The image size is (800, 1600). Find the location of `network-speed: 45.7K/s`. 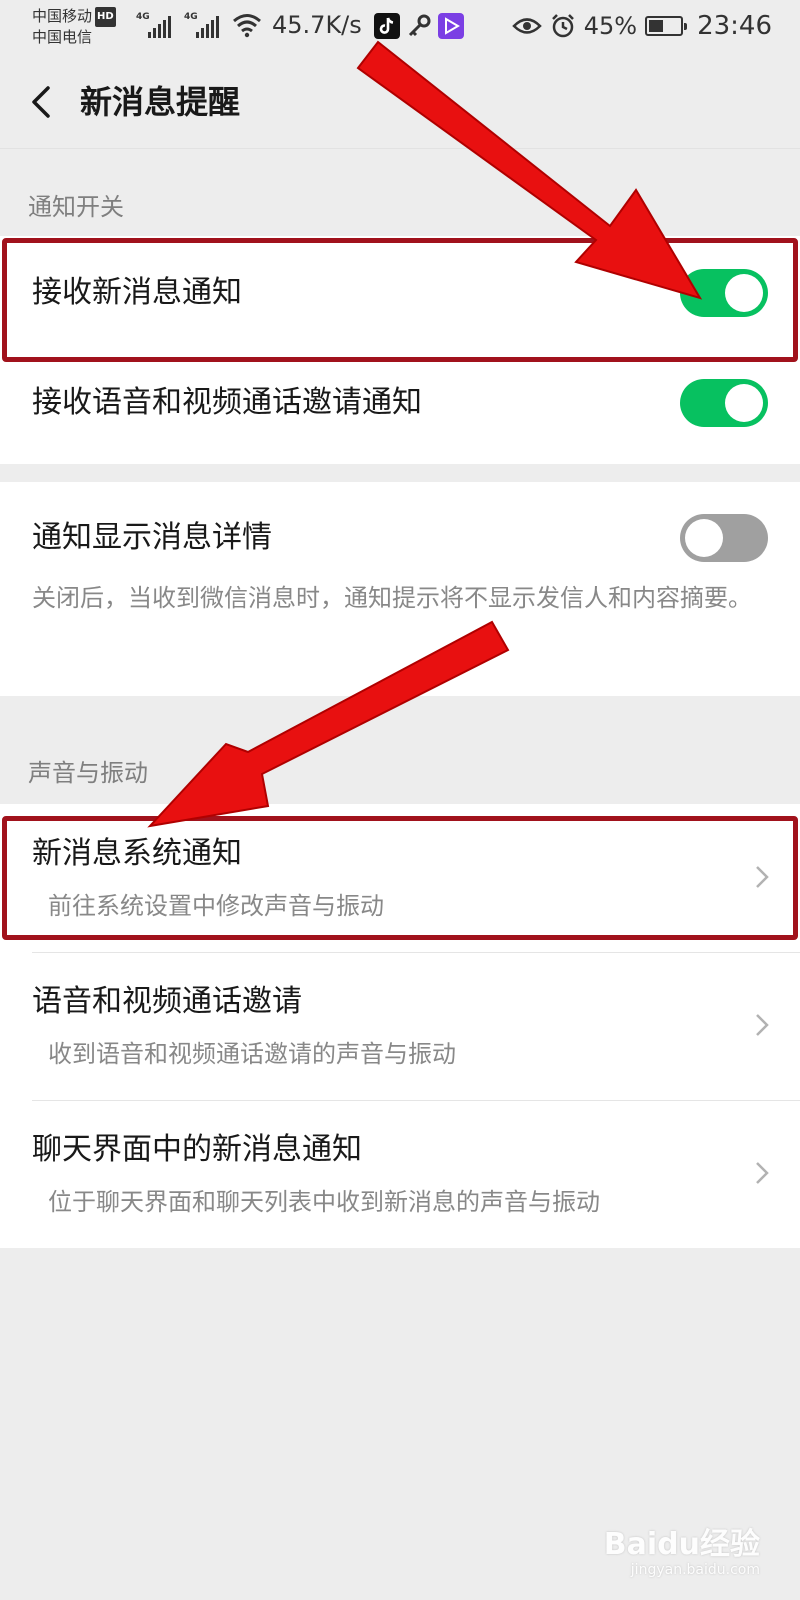

network-speed: 45.7K/s is located at coordinates (317, 25).